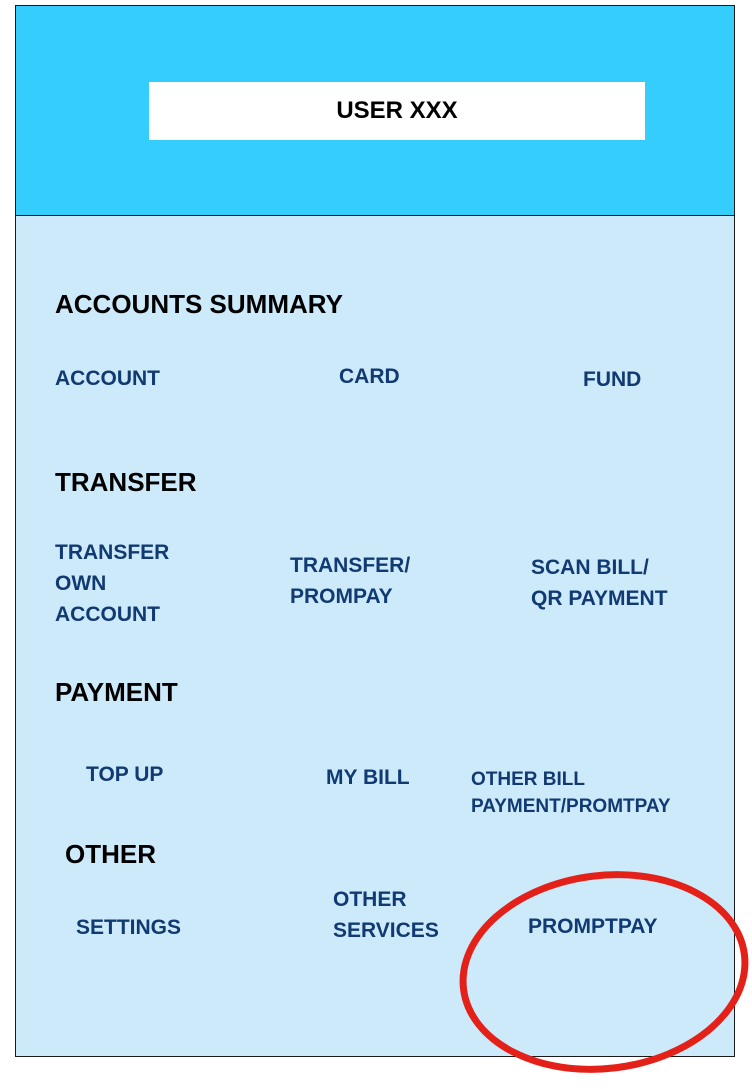  Describe the element at coordinates (571, 806) in the screenshot. I see `menu-item-label-line: PAYMENT/PROMTPAY` at that location.